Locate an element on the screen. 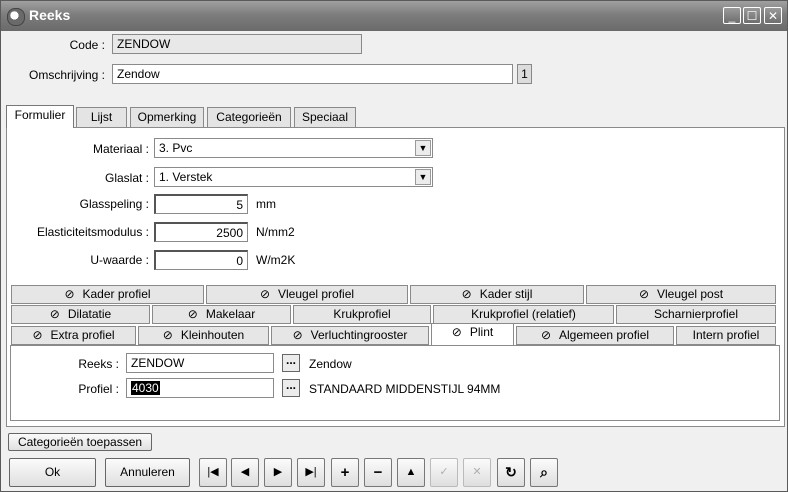 Image resolution: width=788 pixels, height=492 pixels. tab-intern-profiel: Intern profiel is located at coordinates (726, 335).